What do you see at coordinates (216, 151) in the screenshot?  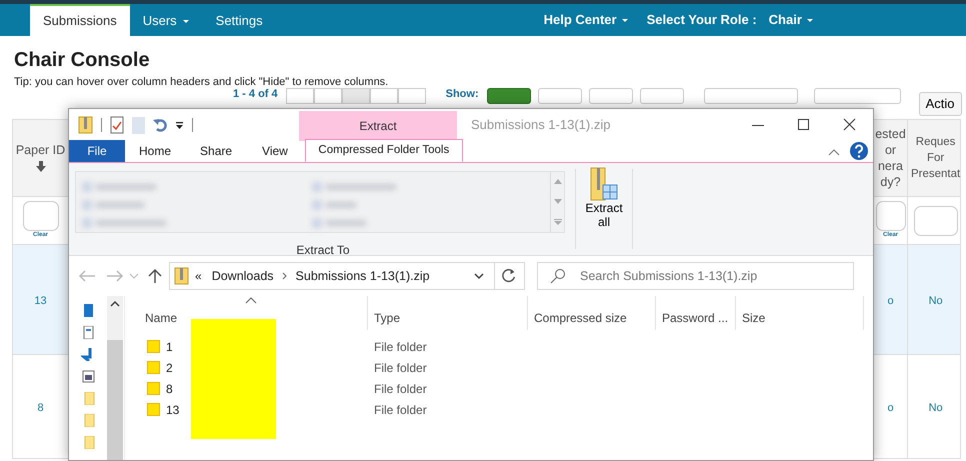 I see `ribbon-tab: Share` at bounding box center [216, 151].